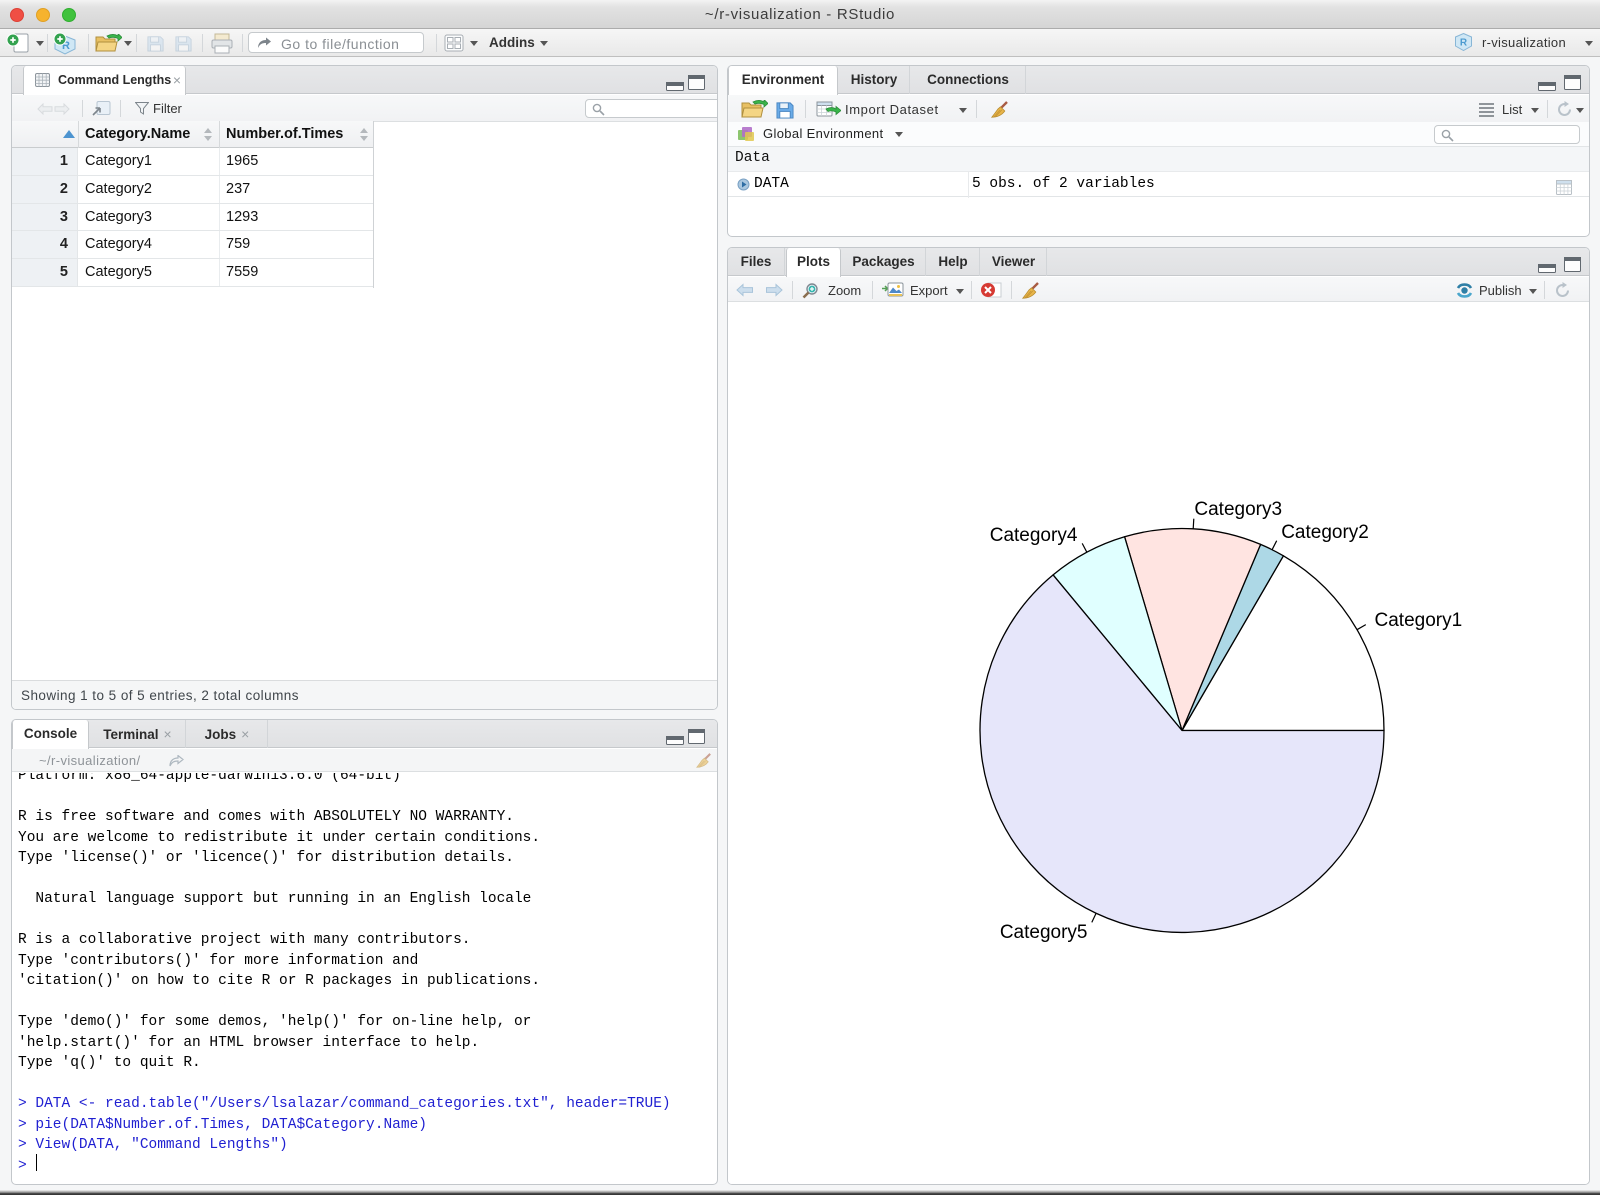 Image resolution: width=1600 pixels, height=1195 pixels. What do you see at coordinates (1034, 535) in the screenshot?
I see `svg-text: Category4` at bounding box center [1034, 535].